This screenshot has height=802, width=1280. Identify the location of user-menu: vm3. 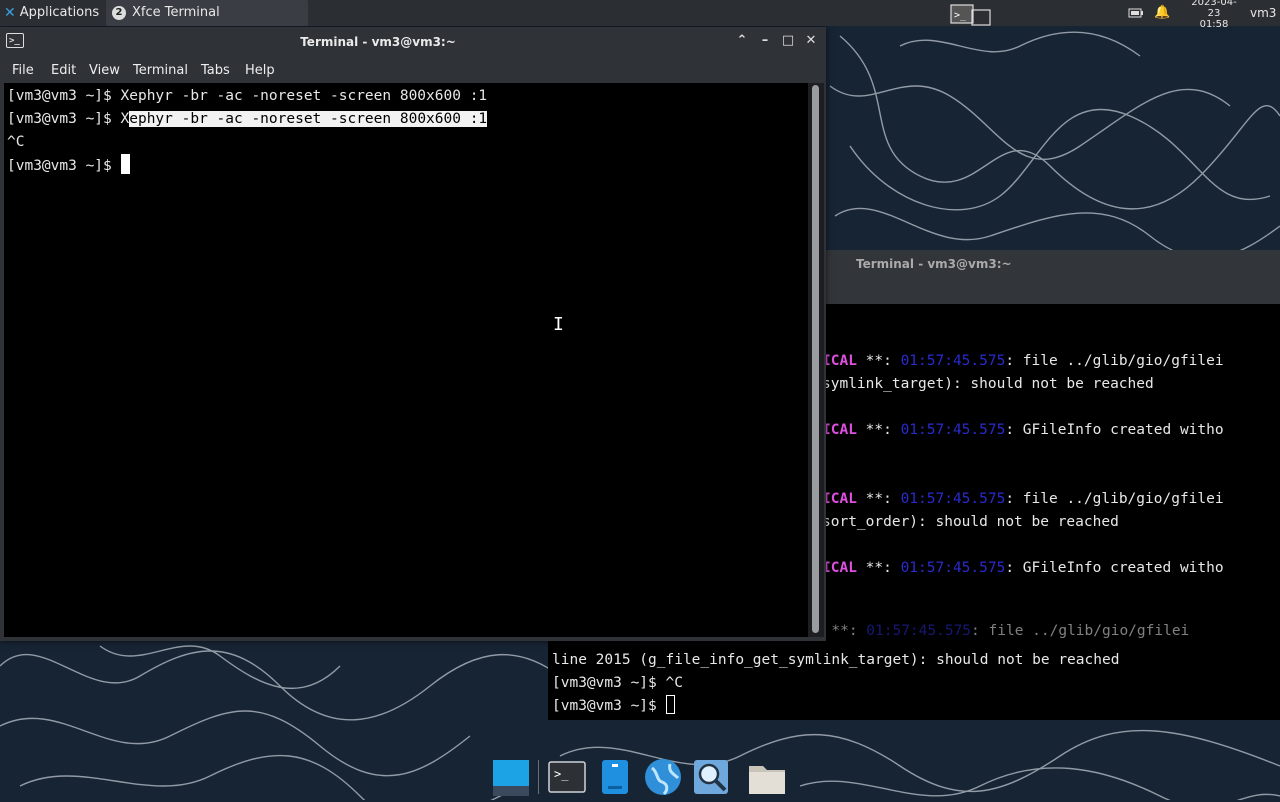
(1263, 13).